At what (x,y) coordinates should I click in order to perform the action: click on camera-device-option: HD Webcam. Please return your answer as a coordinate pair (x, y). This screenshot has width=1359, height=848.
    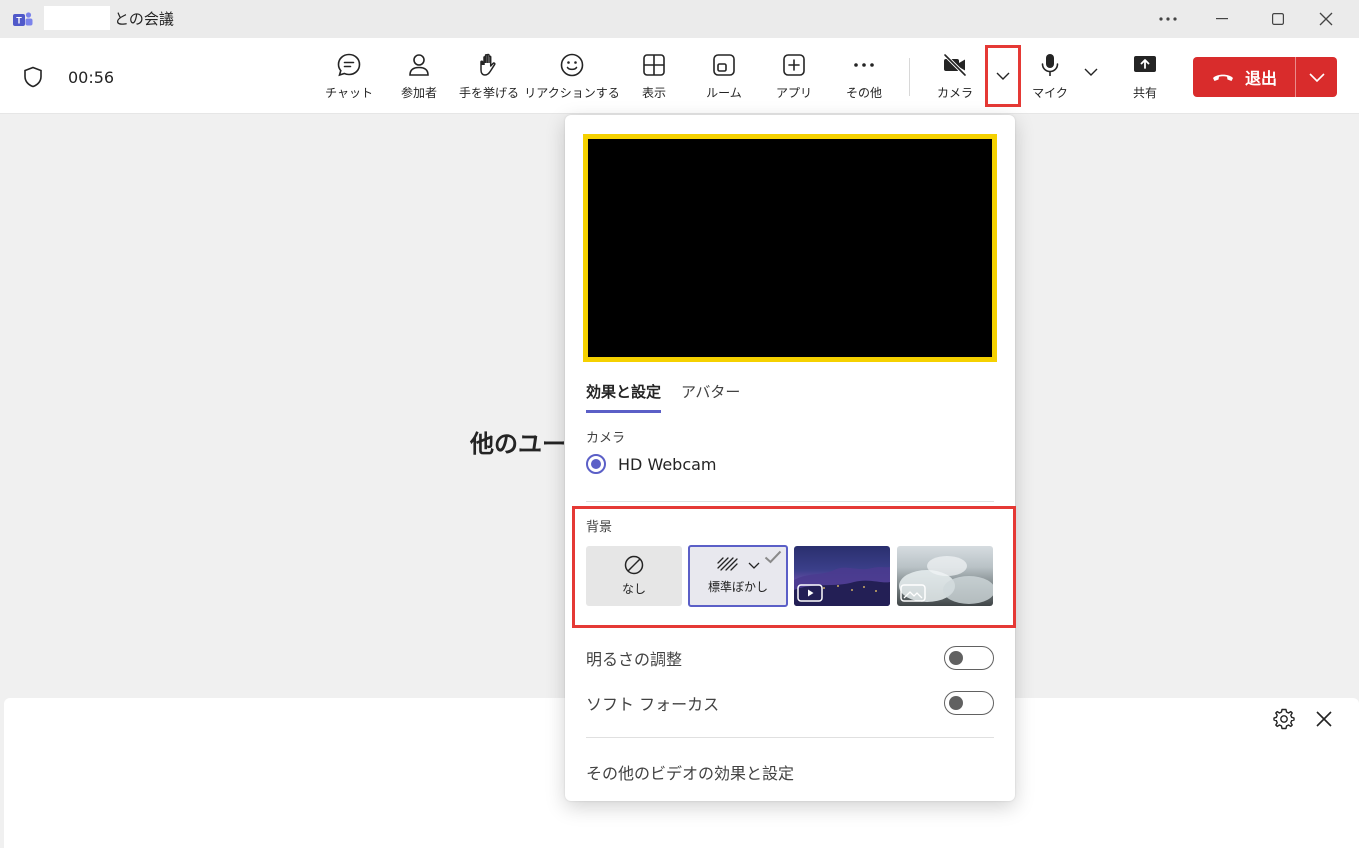
    Looking at the image, I should click on (651, 464).